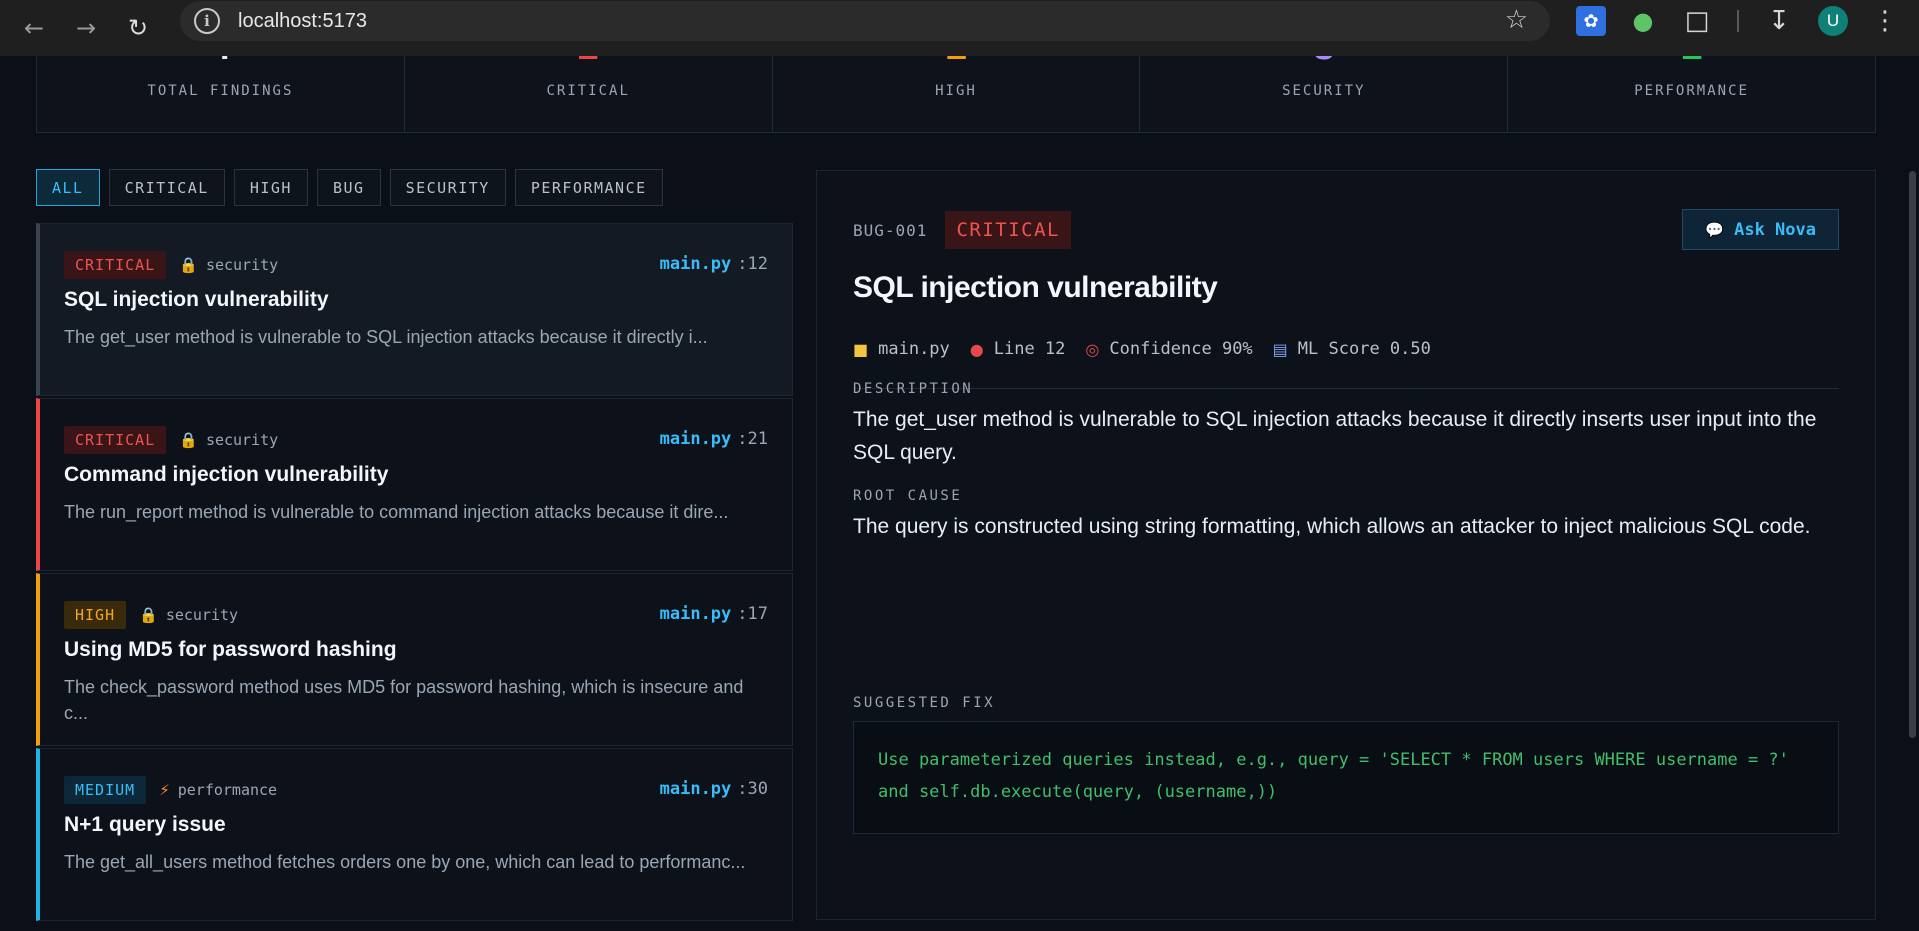 The width and height of the screenshot is (1919, 931). Describe the element at coordinates (1833, 21) in the screenshot. I see `profile-avatar: U` at that location.